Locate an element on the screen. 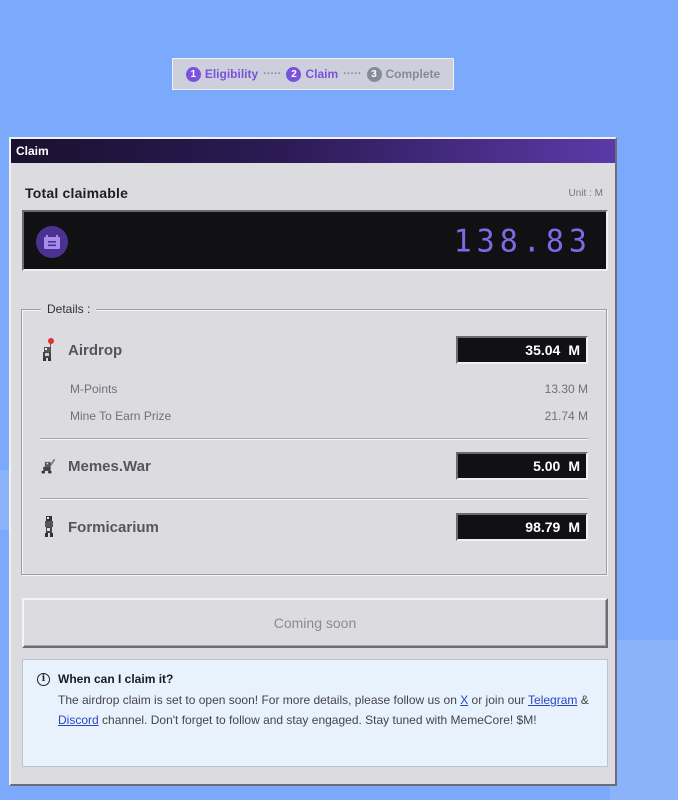  step-eligibility: 1 Eligibility is located at coordinates (222, 74).